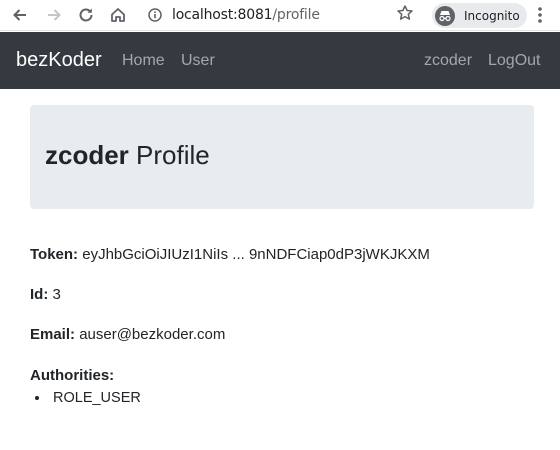 The height and width of the screenshot is (450, 560). What do you see at coordinates (280, 60) in the screenshot?
I see `app-navbar: bezKoder Home User zcoder LogOut` at bounding box center [280, 60].